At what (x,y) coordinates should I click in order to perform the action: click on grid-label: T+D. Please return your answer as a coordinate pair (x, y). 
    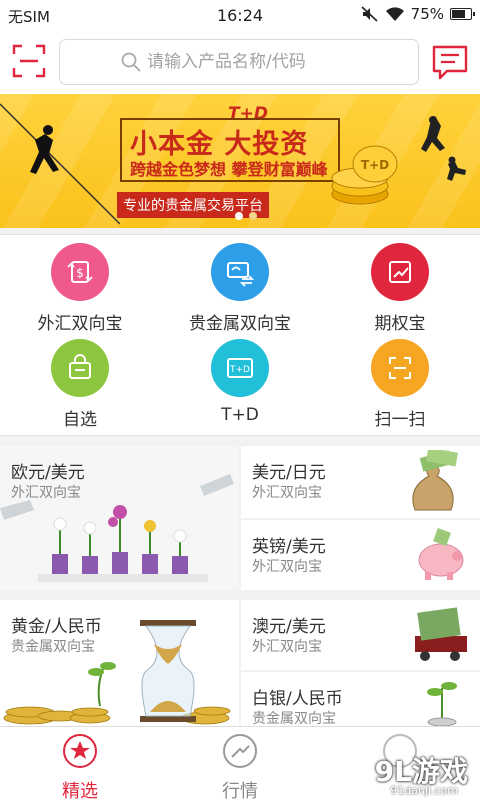
    Looking at the image, I should click on (240, 415).